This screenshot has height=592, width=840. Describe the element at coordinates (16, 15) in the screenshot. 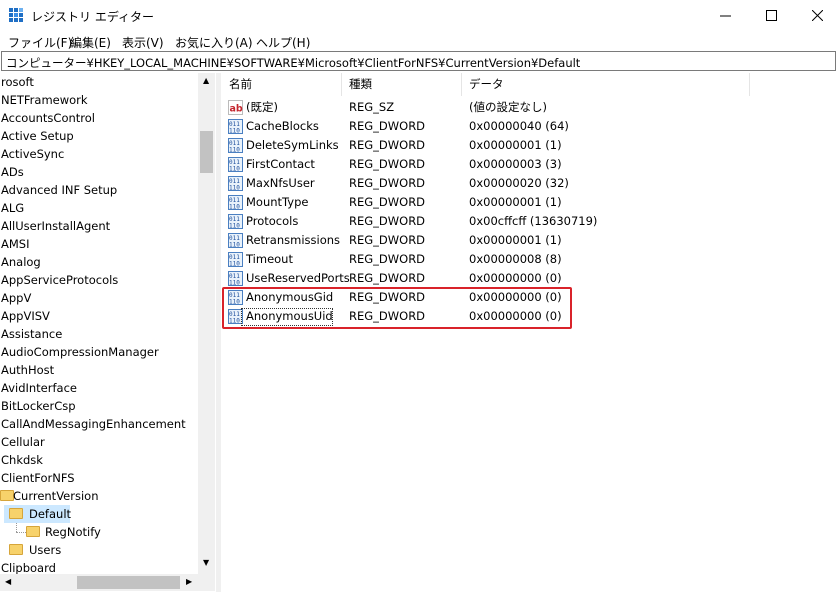

I see `regedit-app-icon` at that location.